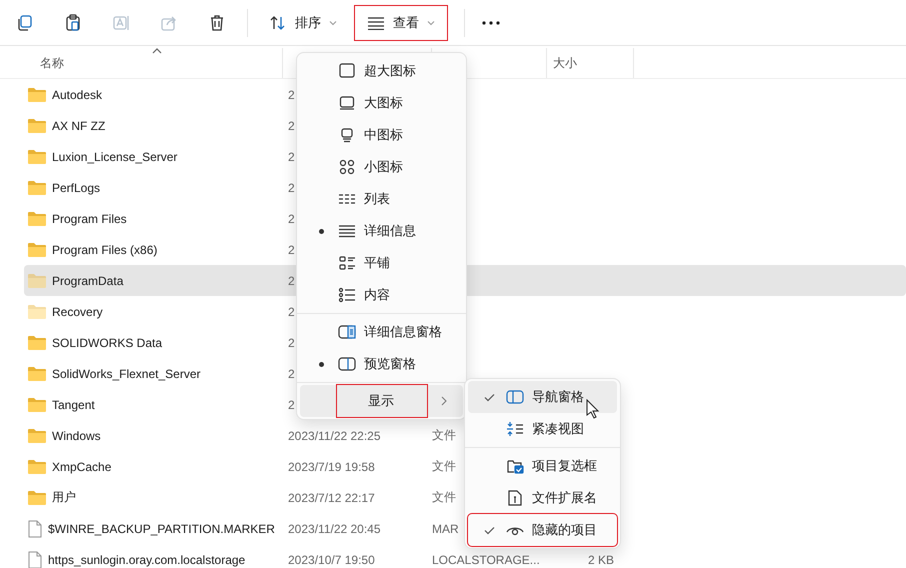 This screenshot has height=568, width=906. Describe the element at coordinates (77, 311) in the screenshot. I see `file-name: Recovery` at that location.